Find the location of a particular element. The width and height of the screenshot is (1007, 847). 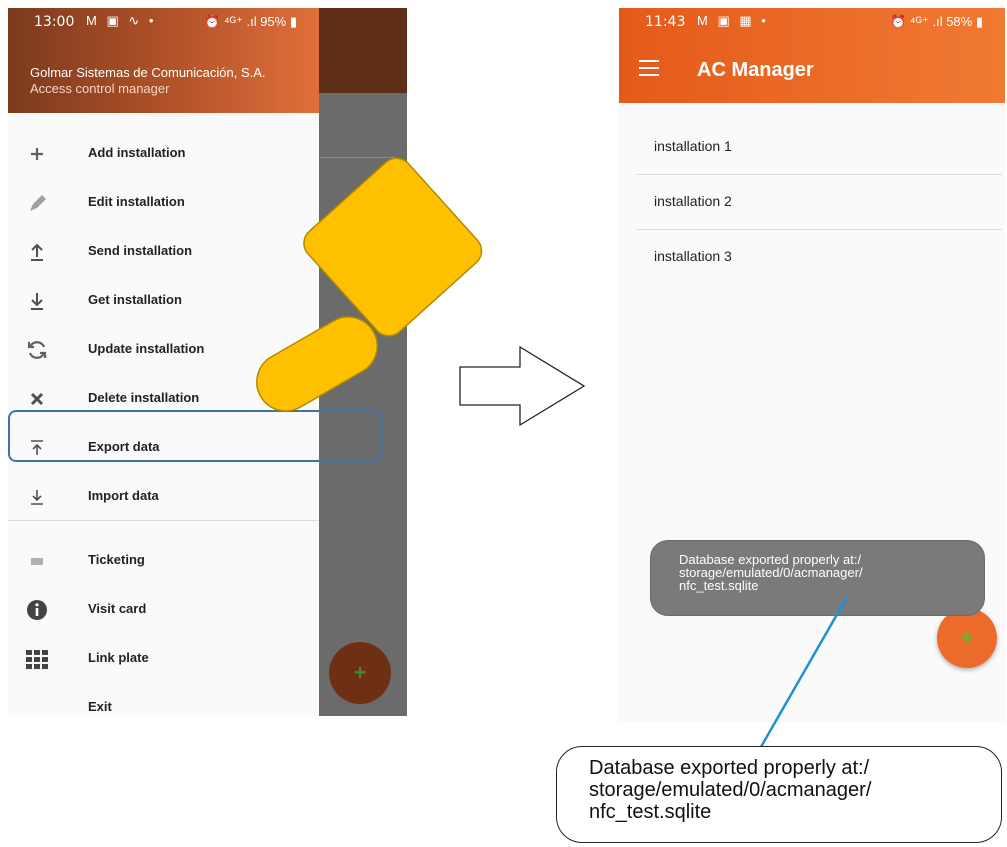

menu-item-visit-card: Visit card is located at coordinates (163, 610).